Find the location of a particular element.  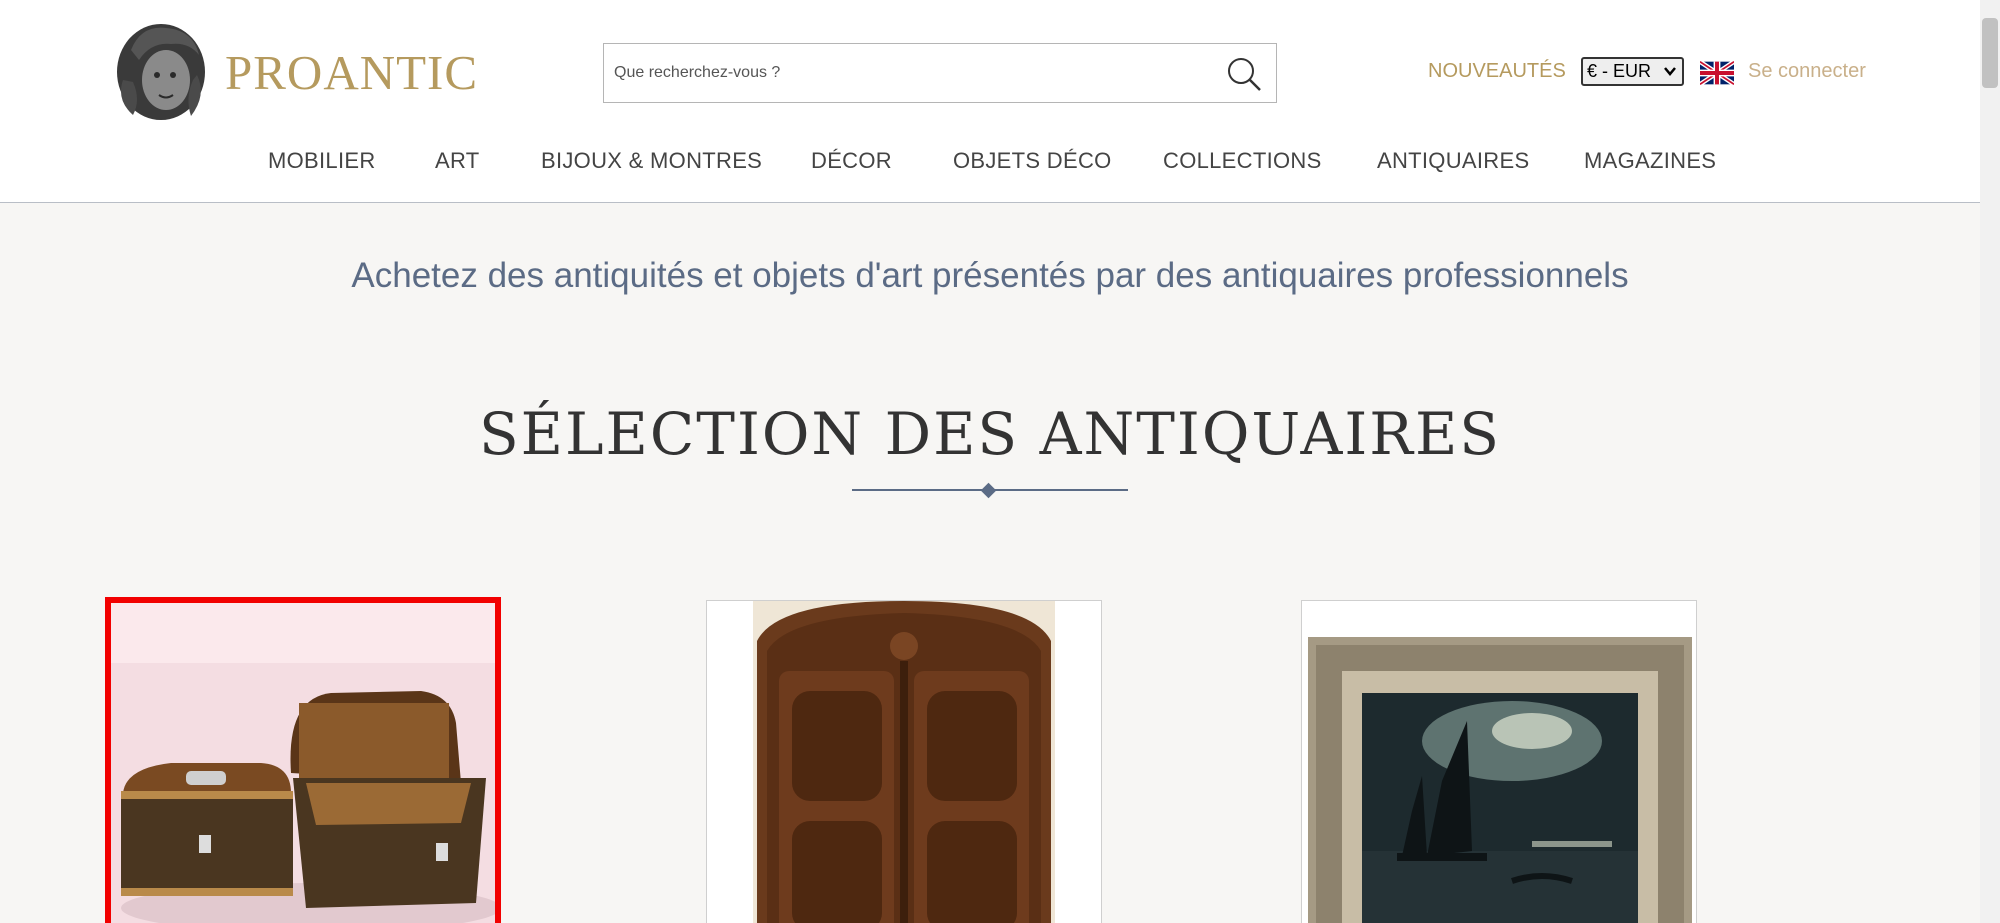

nouveautes-link: NOUVEAUTÉS is located at coordinates (1497, 71).